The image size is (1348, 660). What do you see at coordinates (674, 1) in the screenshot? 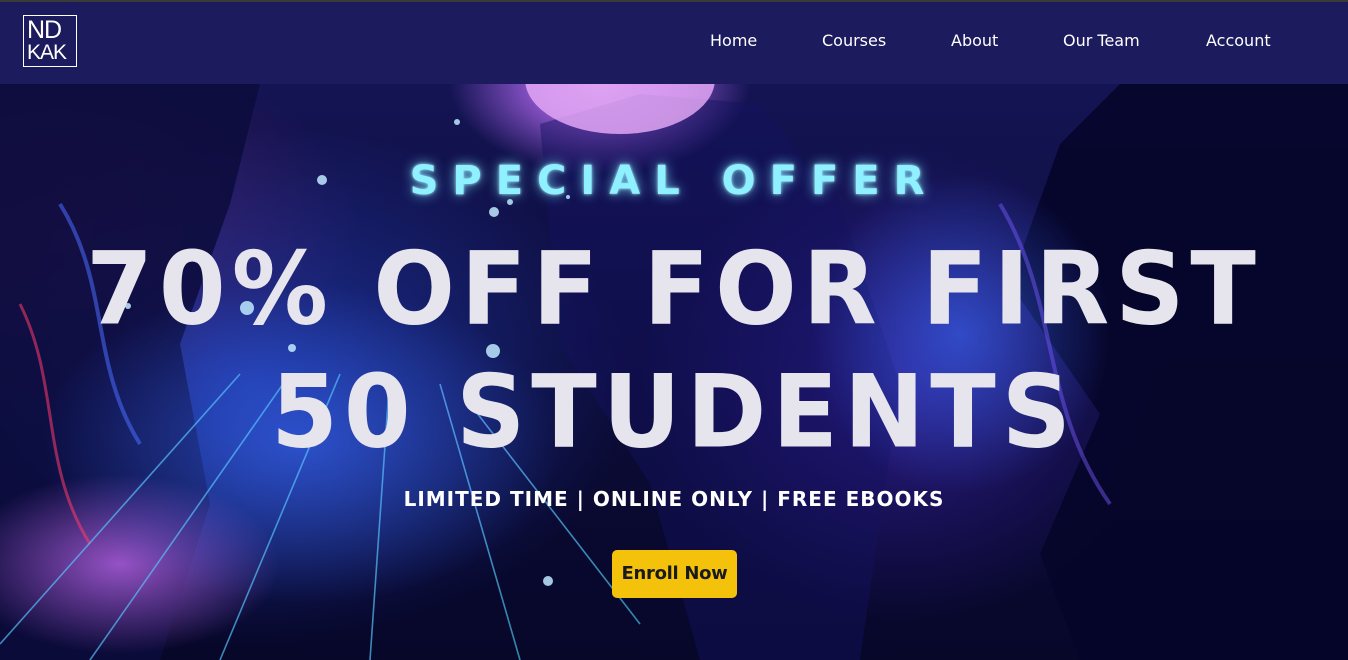
I see `top-border` at bounding box center [674, 1].